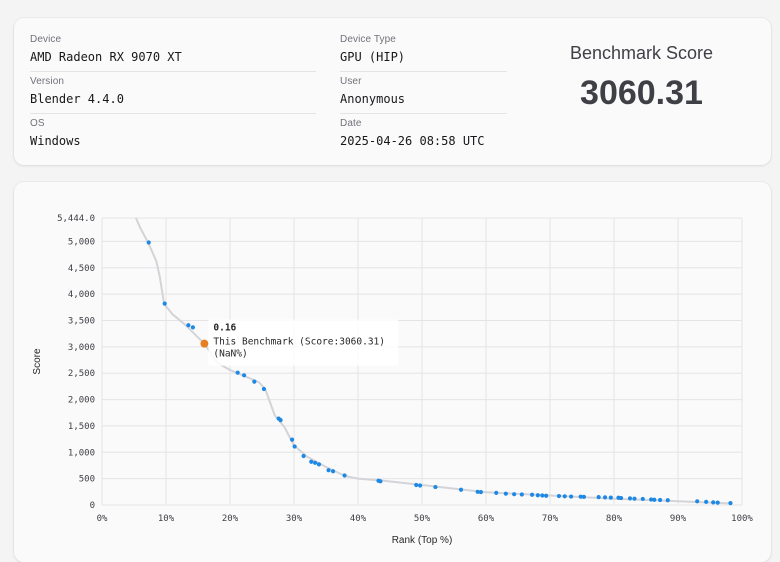 The height and width of the screenshot is (562, 780). What do you see at coordinates (641, 93) in the screenshot?
I see `benchmark-score-value: 3060.31` at bounding box center [641, 93].